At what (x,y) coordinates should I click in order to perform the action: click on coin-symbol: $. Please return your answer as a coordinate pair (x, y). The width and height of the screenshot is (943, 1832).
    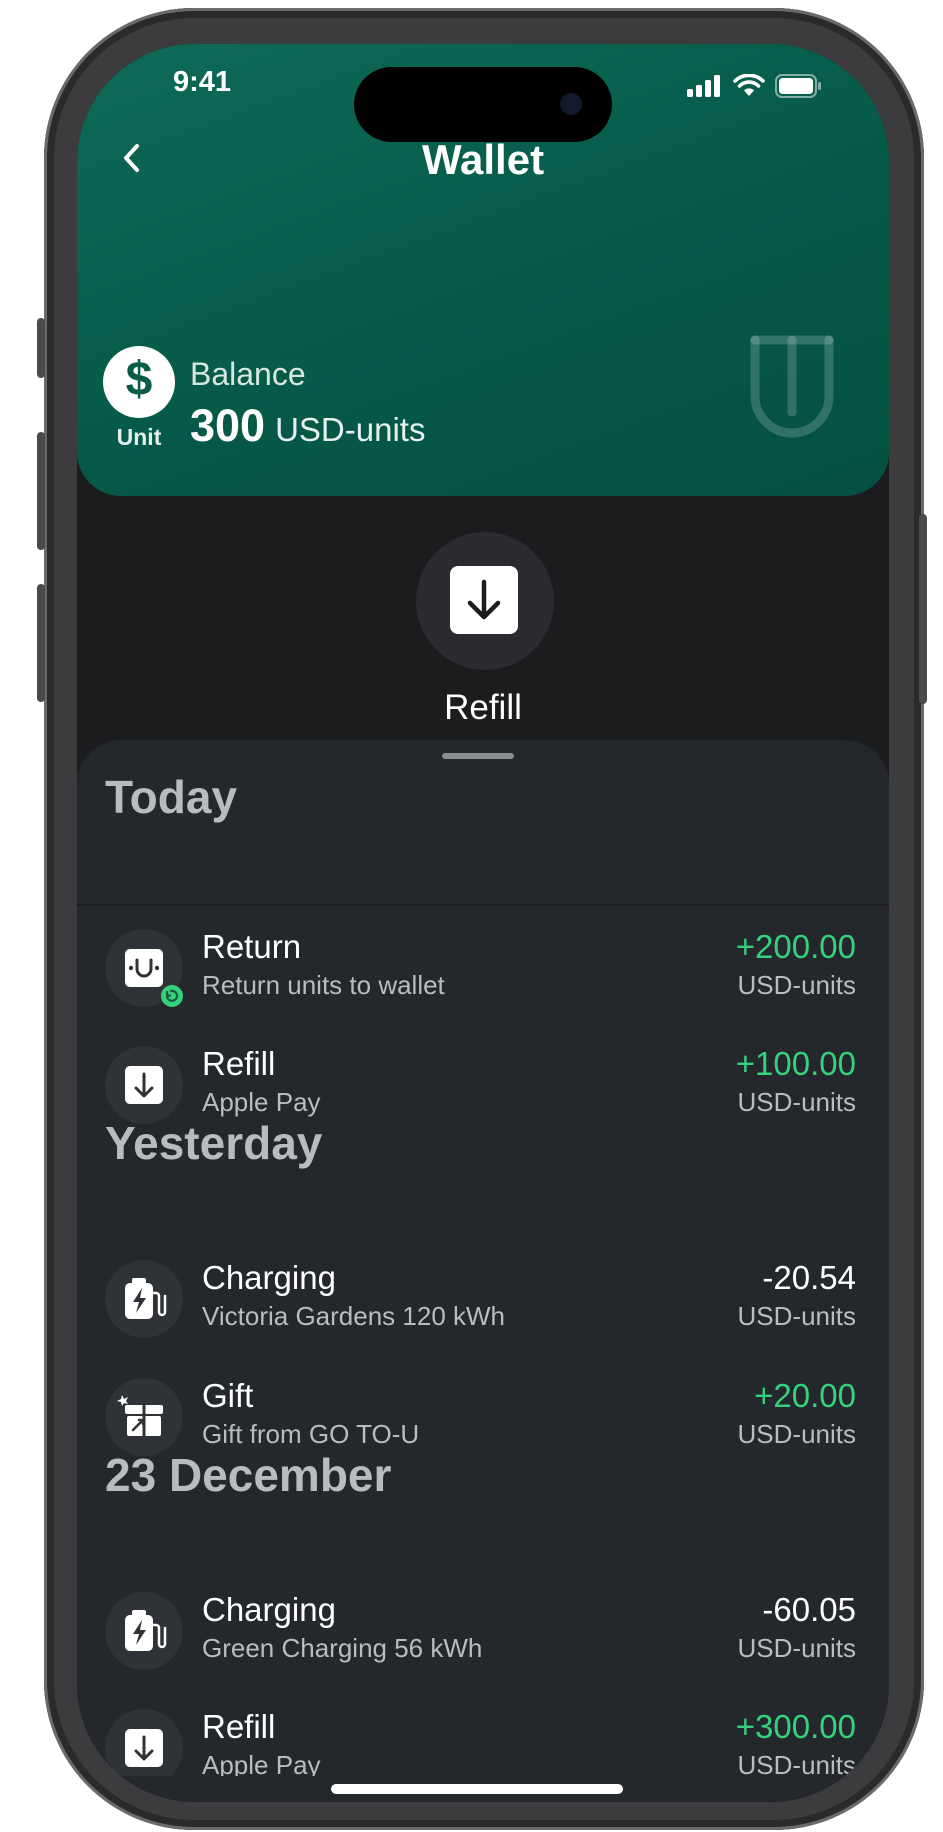
    Looking at the image, I should click on (139, 379).